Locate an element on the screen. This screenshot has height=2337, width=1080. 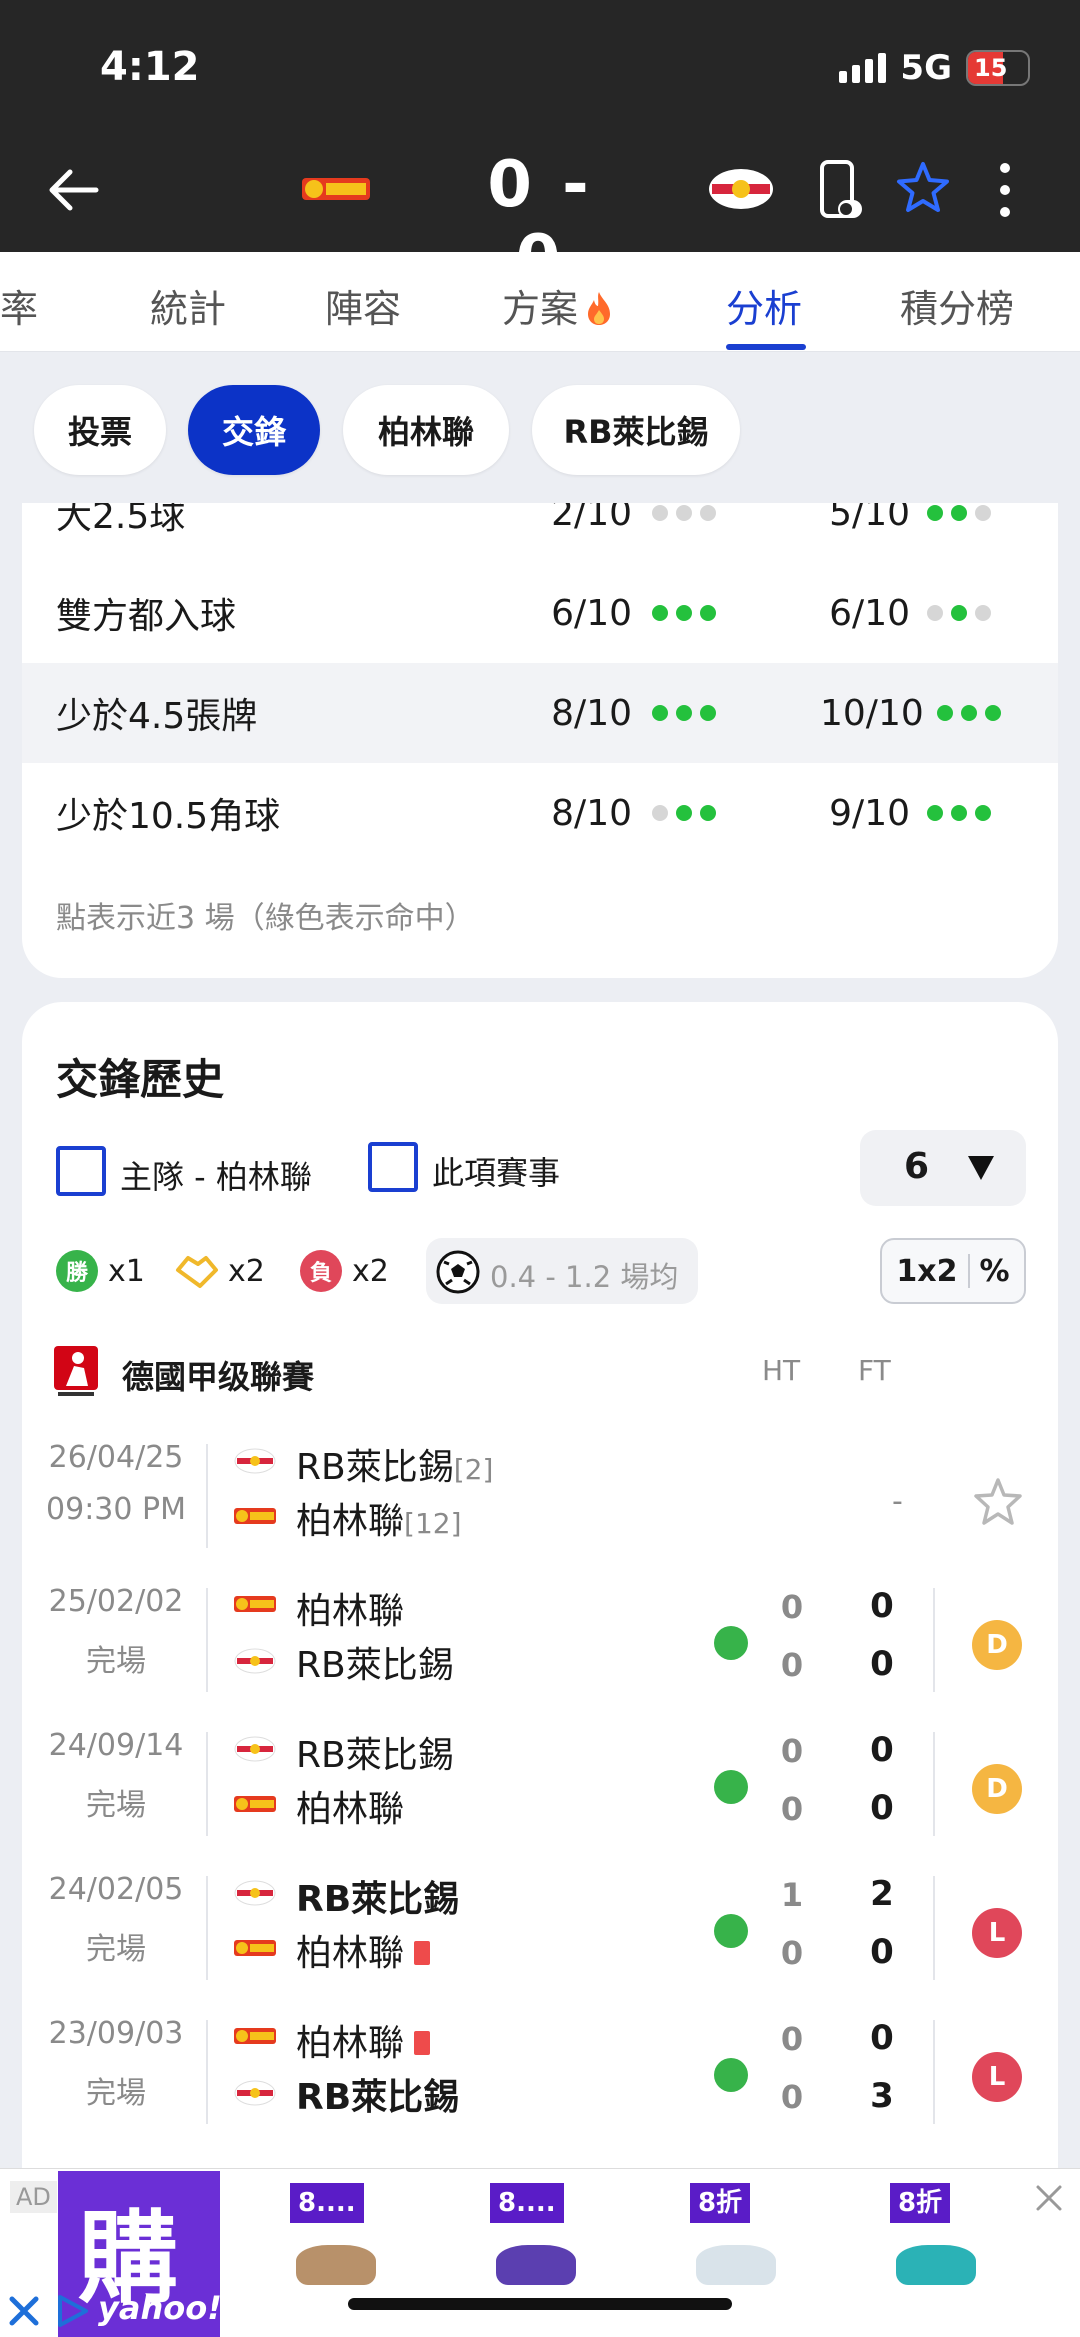
match-row: 23/09/03 完場 柏林聯 RB萊比錫 0 0 0 3 L is located at coordinates (540, 2078).